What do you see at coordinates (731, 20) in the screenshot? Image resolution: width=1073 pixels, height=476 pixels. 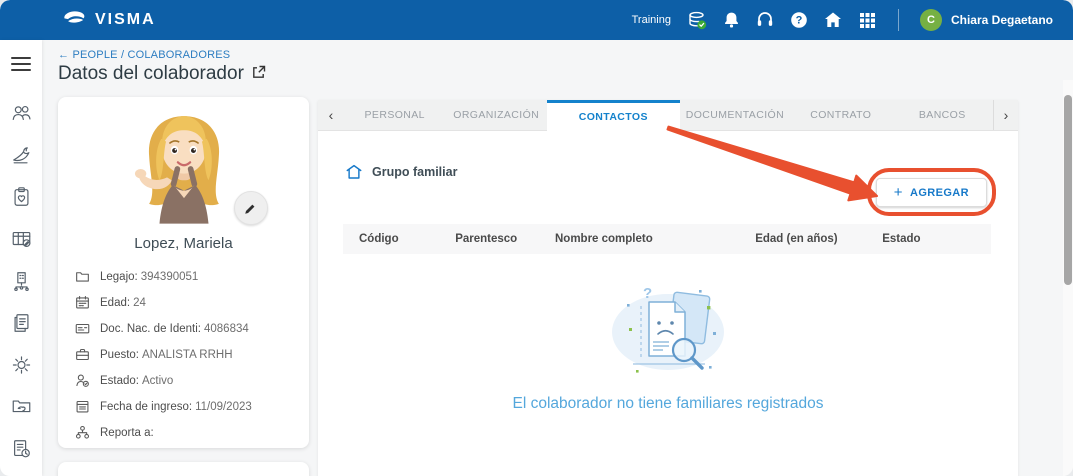 I see `bell-icon` at bounding box center [731, 20].